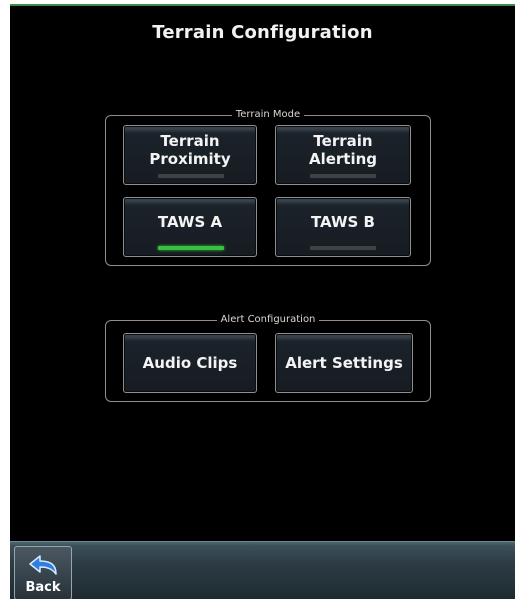 The height and width of the screenshot is (599, 515). What do you see at coordinates (191, 248) in the screenshot?
I see `taws-a-indicator` at bounding box center [191, 248].